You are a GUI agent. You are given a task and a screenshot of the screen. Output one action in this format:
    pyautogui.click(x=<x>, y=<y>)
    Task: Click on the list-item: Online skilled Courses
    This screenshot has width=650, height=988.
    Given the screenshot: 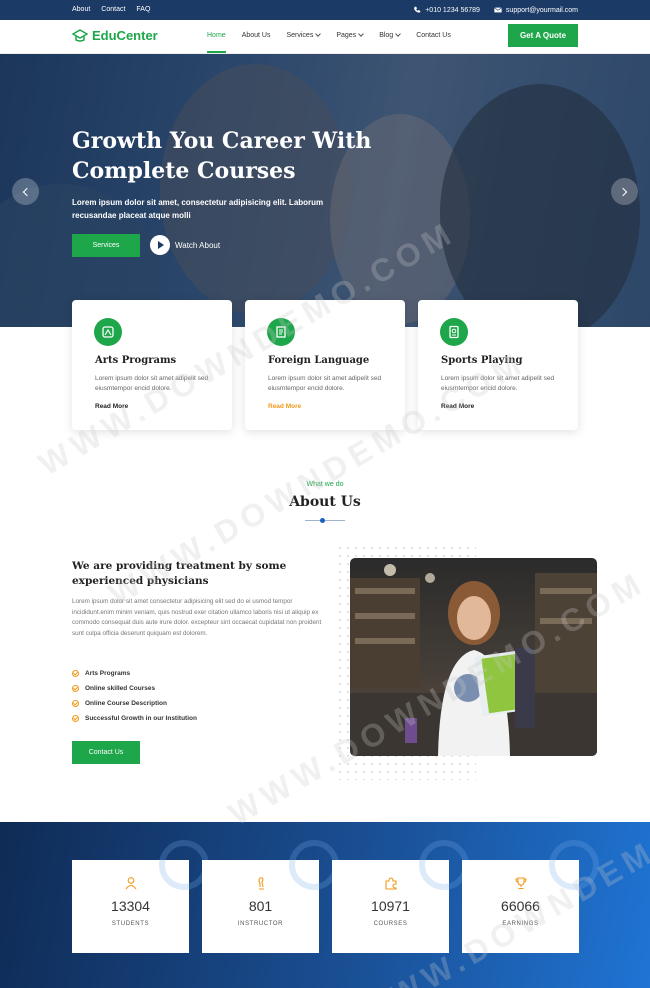 What is the action you would take?
    pyautogui.click(x=134, y=688)
    